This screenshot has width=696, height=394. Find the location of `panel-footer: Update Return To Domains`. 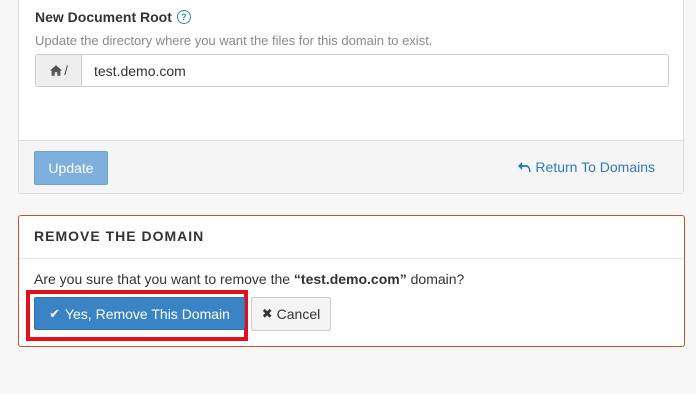

panel-footer: Update Return To Domains is located at coordinates (351, 166).